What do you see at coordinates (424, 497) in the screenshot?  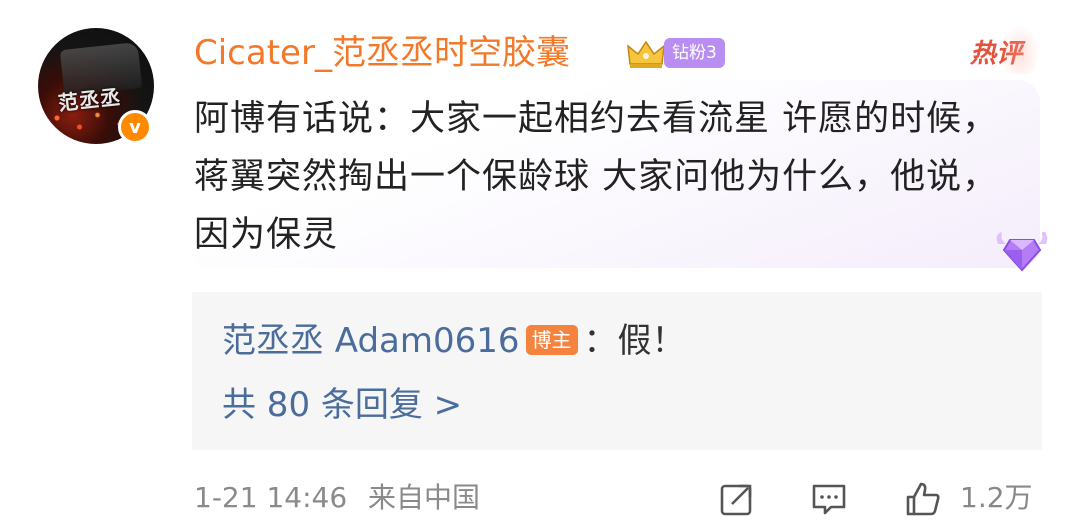 I see `comment-location: 来自中国` at bounding box center [424, 497].